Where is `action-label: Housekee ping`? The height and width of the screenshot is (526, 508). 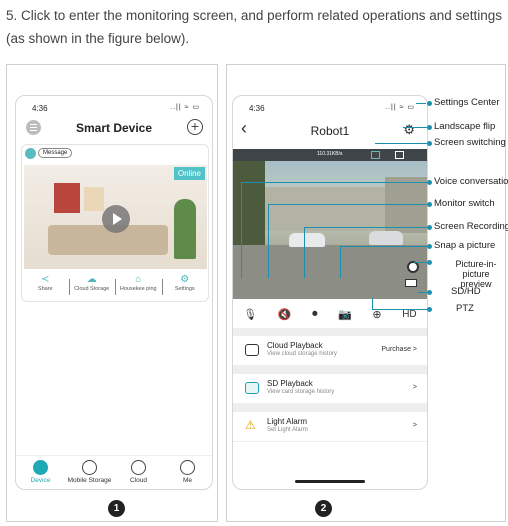 action-label: Housekee ping is located at coordinates (138, 289).